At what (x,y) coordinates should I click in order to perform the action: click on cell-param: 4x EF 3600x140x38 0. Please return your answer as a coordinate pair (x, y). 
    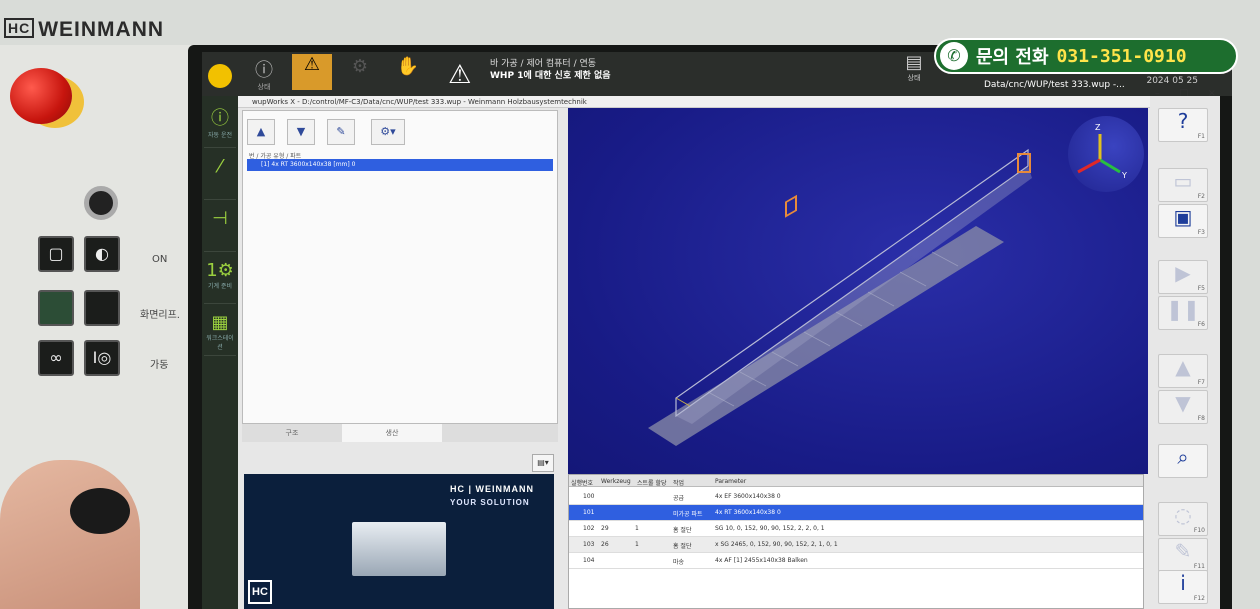
    Looking at the image, I should click on (748, 496).